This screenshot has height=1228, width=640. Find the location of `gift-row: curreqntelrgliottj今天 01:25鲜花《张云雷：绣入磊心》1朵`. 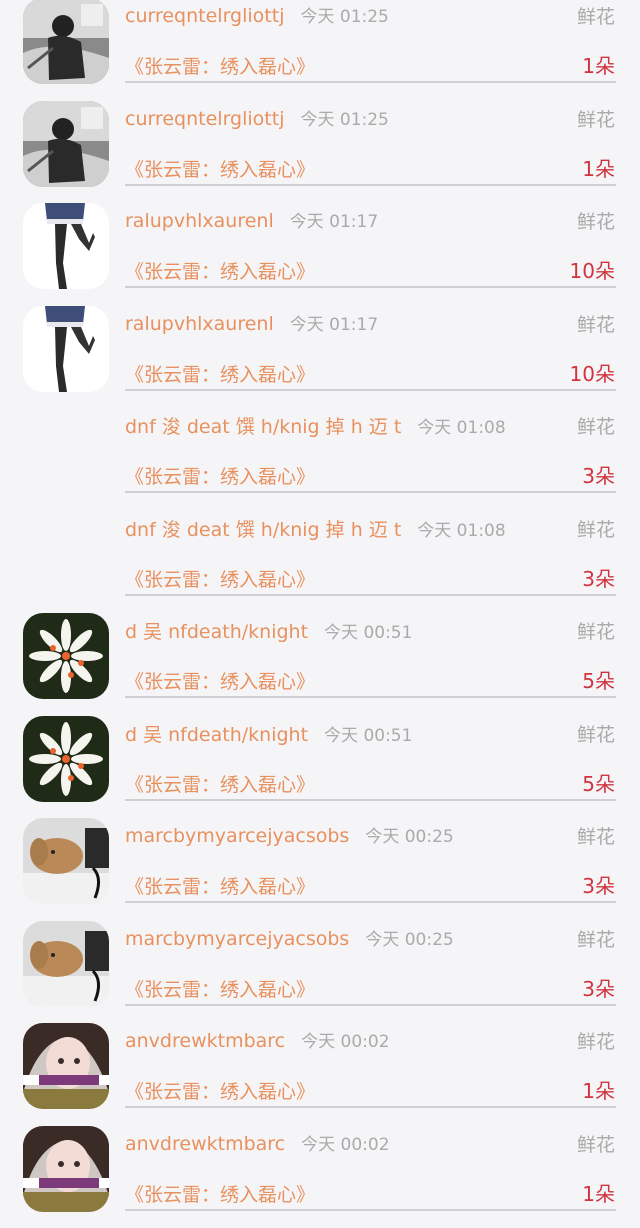

gift-row: curreqntelrgliottj今天 01:25鲜花《张云雷：绣入磊心》1朵 is located at coordinates (320, 50).